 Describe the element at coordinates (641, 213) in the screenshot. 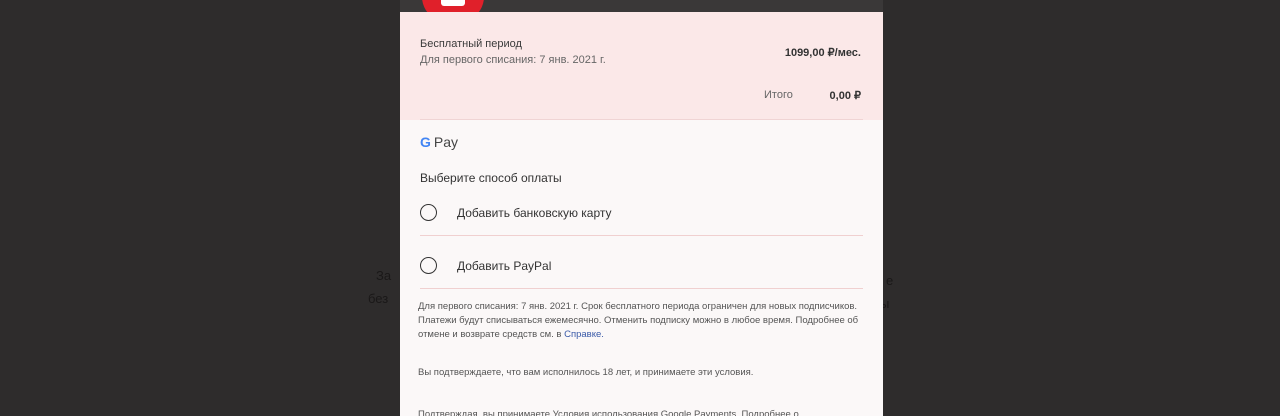

I see `add-card-option: Добавить банковскую карту` at that location.